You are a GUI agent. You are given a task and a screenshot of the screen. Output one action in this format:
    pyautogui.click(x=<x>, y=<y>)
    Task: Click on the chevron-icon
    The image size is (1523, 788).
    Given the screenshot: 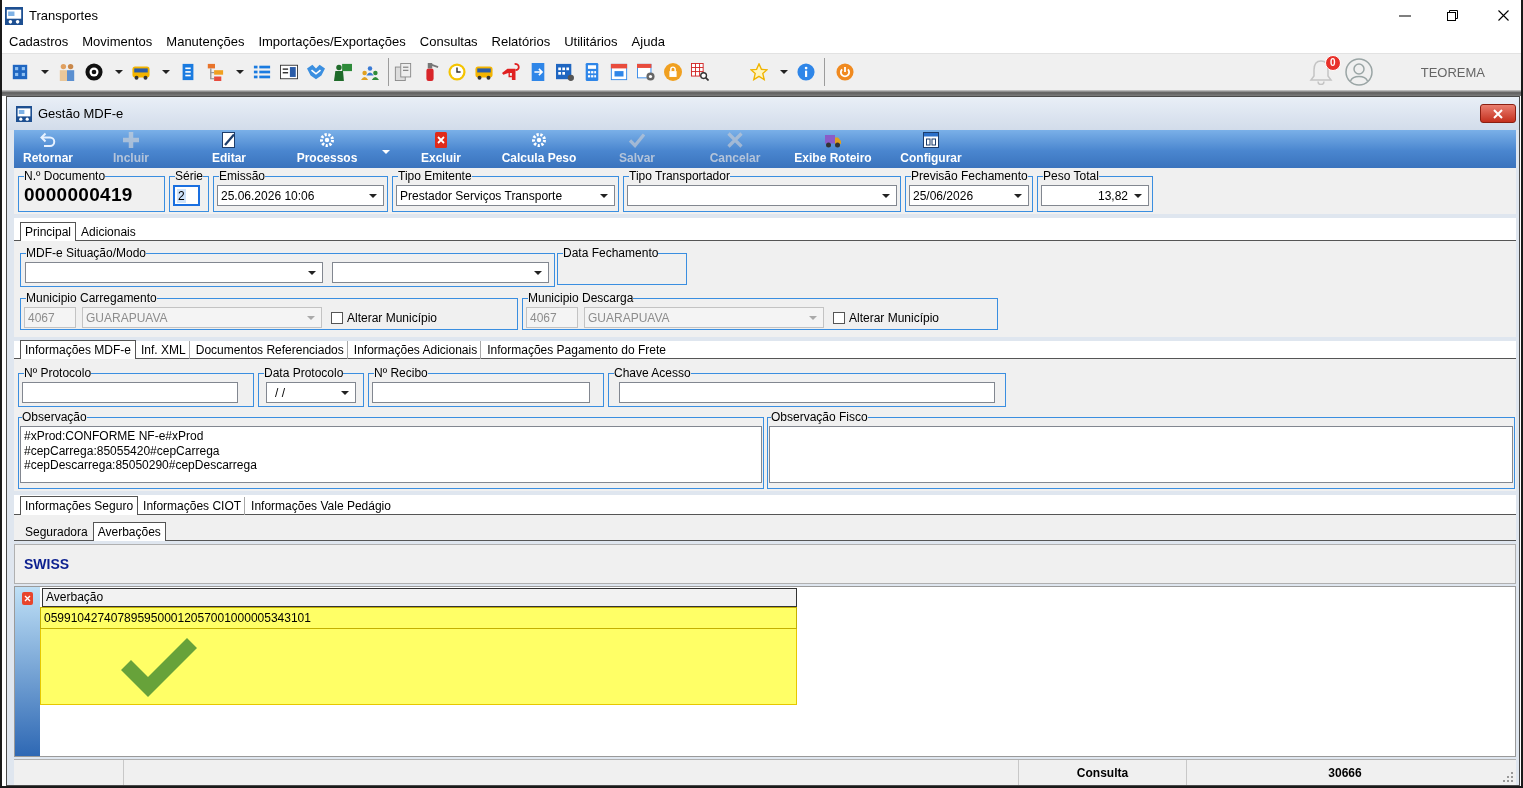 What is the action you would take?
    pyautogui.click(x=316, y=72)
    